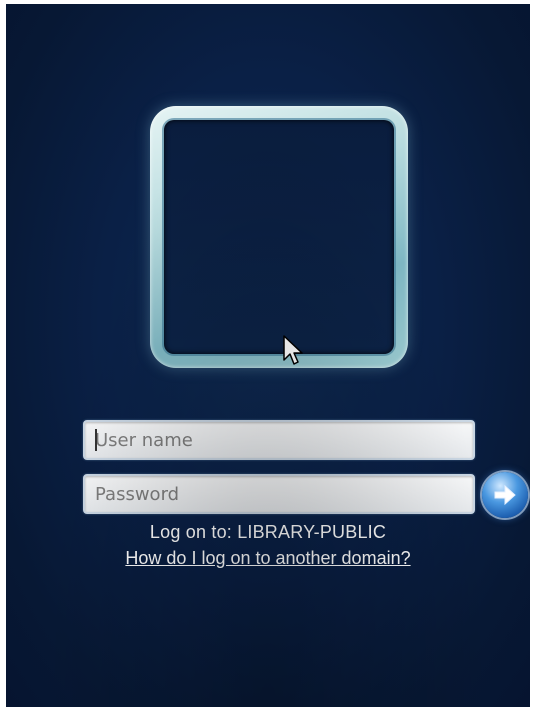 The height and width of the screenshot is (711, 533). I want to click on user-picture, so click(279, 237).